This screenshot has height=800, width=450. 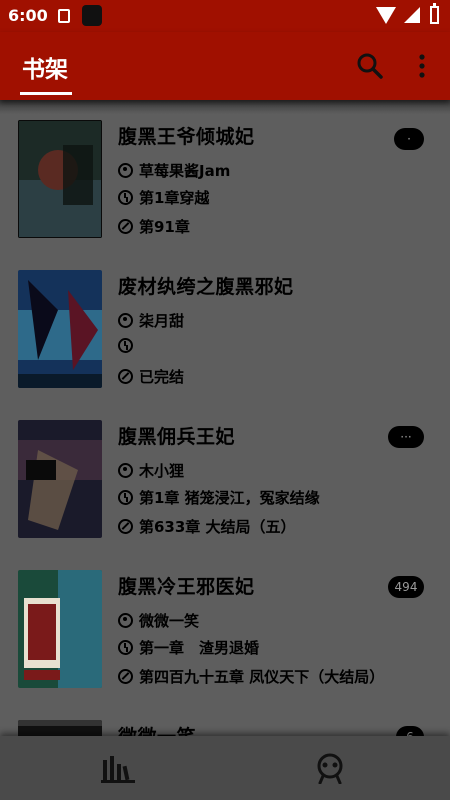 I want to click on discover-icon, so click(x=330, y=768).